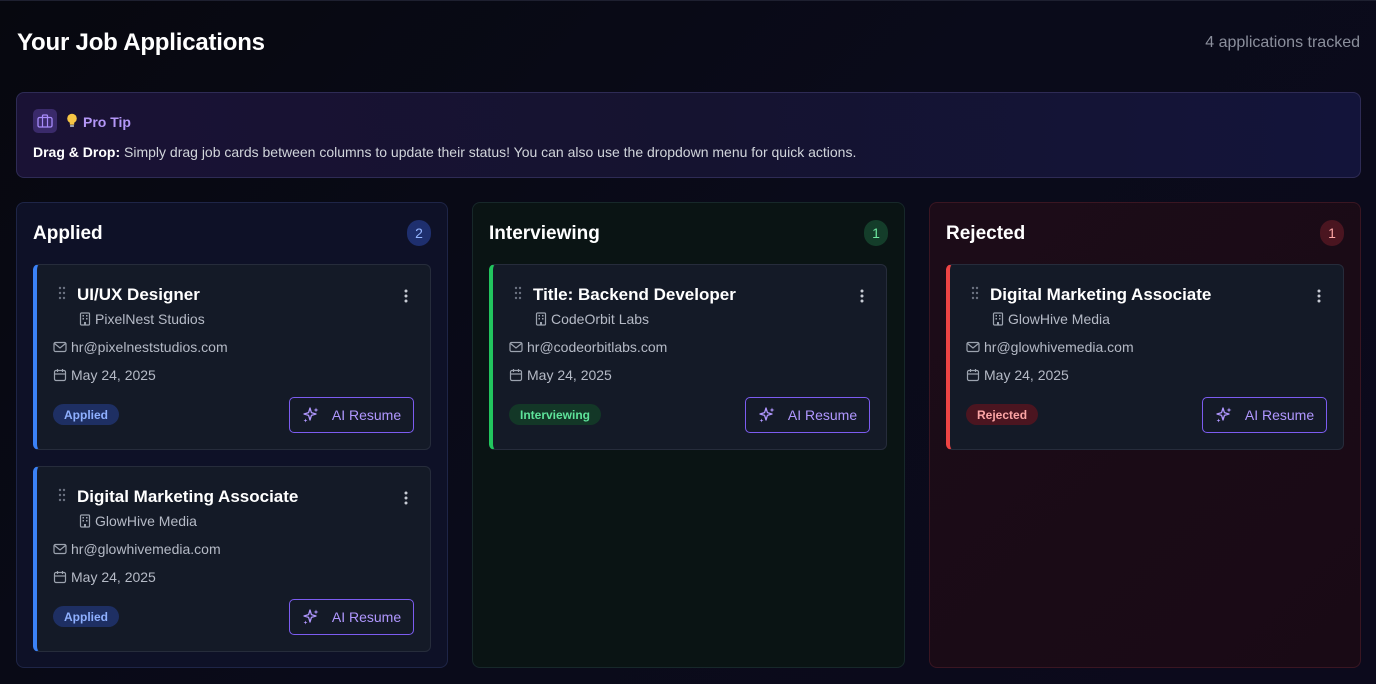 The height and width of the screenshot is (684, 1376). I want to click on job-title: Title: Backend Developer, so click(634, 294).